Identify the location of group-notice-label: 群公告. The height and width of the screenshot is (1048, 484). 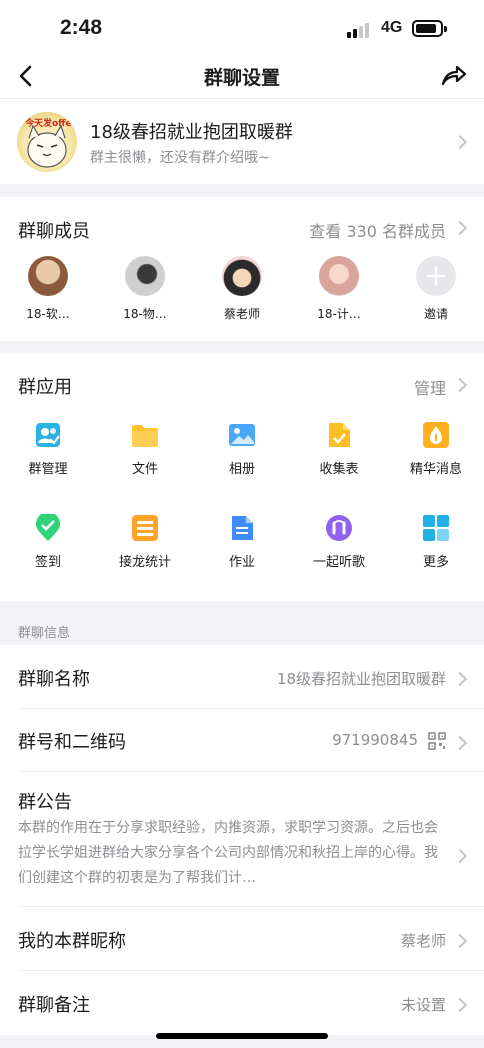
(45, 802).